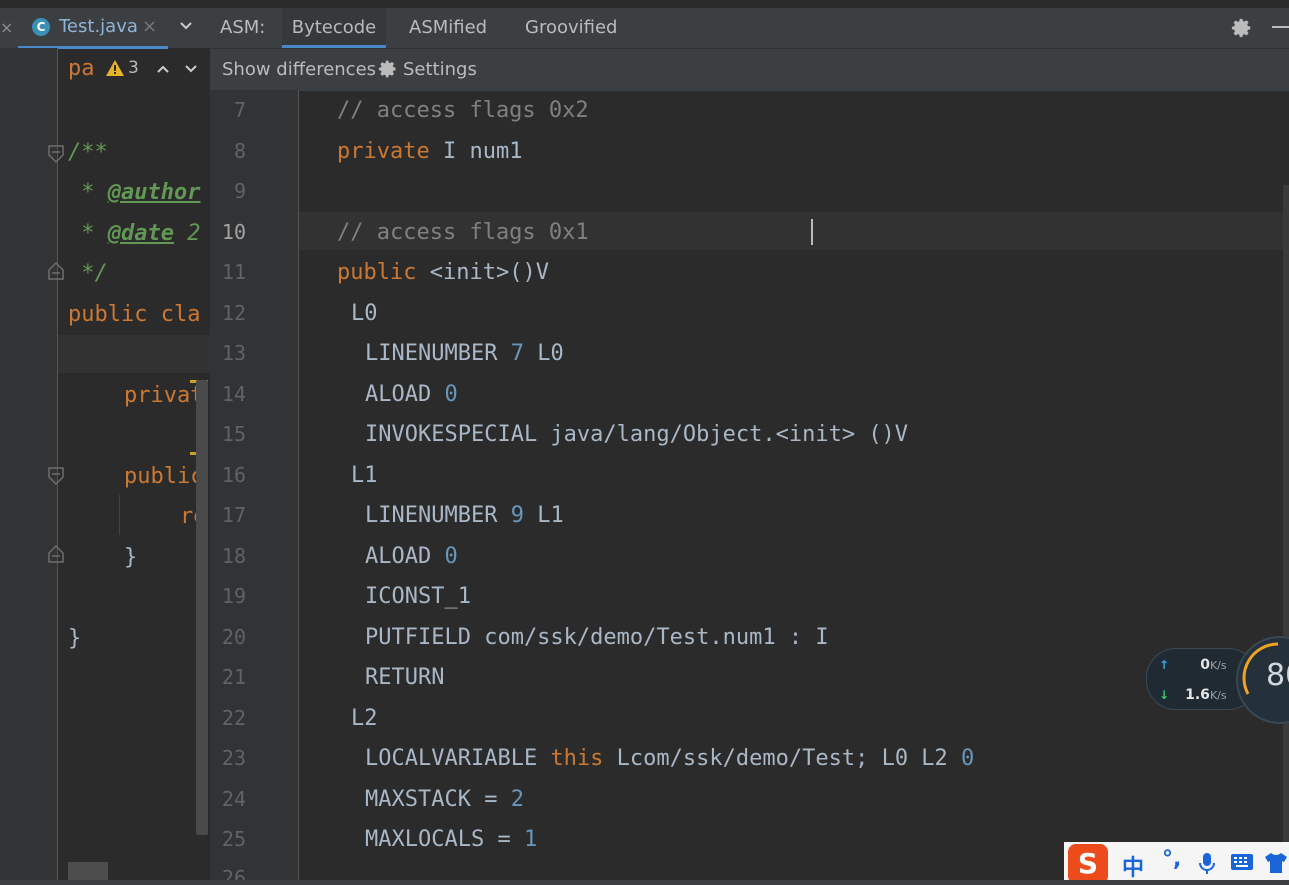  I want to click on code-line-instruction: PUTFIELD com/ssk/demo/Test.num1 : I, so click(597, 637).